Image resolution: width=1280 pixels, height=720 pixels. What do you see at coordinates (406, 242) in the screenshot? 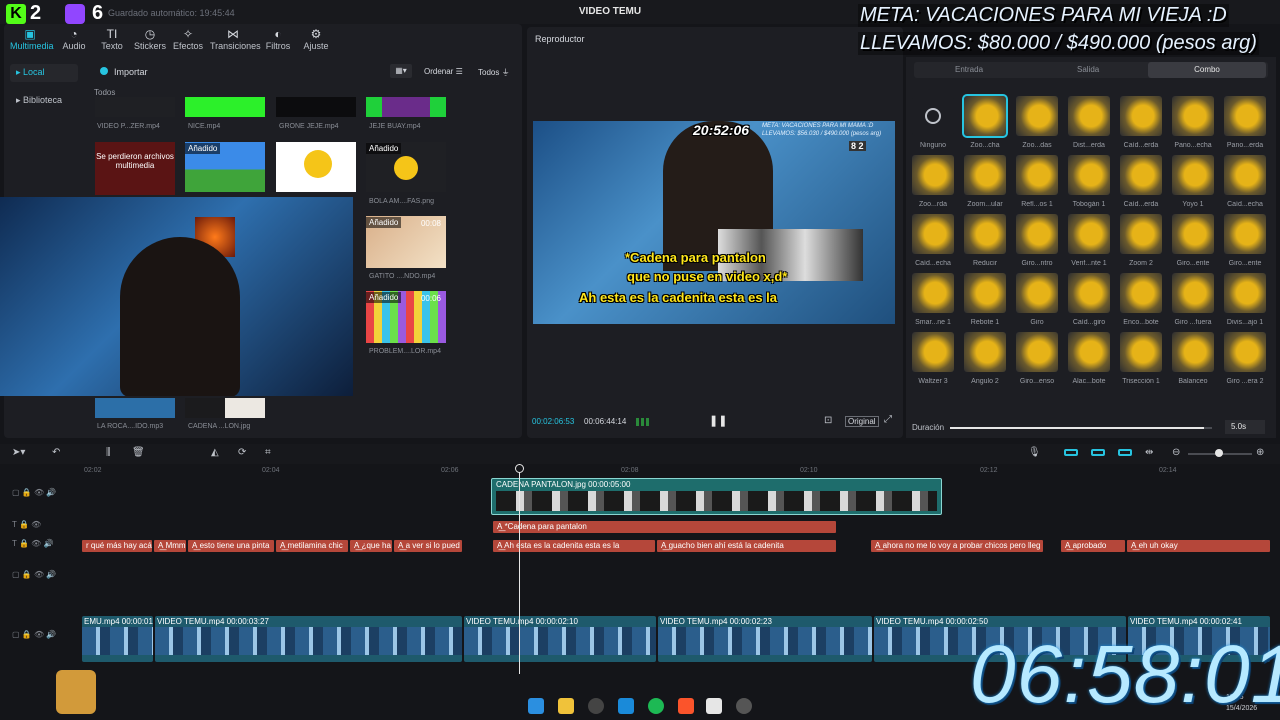
I see `media-thumb: Añadido 00:08` at bounding box center [406, 242].